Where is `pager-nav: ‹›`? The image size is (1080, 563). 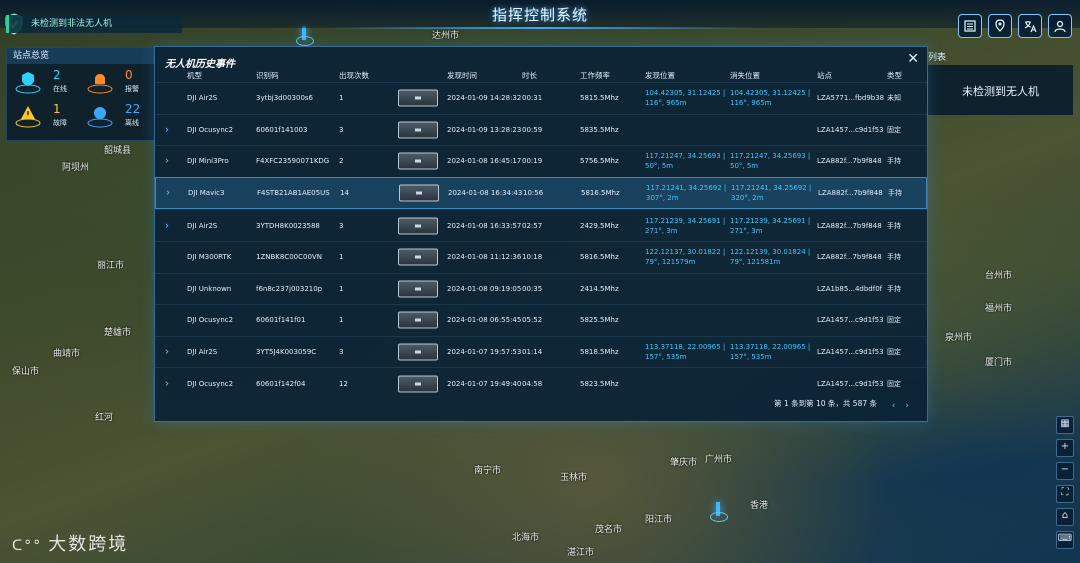 pager-nav: ‹› is located at coordinates (905, 406).